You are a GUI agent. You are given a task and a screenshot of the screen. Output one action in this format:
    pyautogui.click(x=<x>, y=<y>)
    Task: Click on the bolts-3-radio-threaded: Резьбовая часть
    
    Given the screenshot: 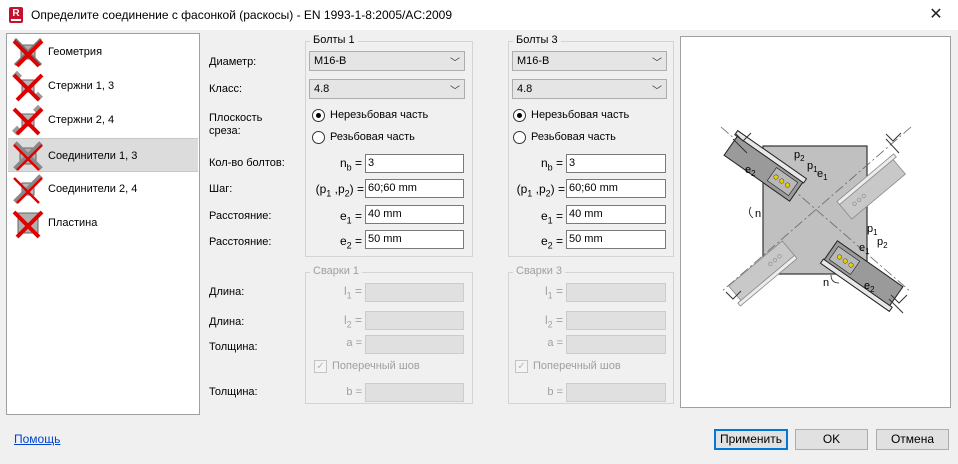 What is the action you would take?
    pyautogui.click(x=588, y=138)
    